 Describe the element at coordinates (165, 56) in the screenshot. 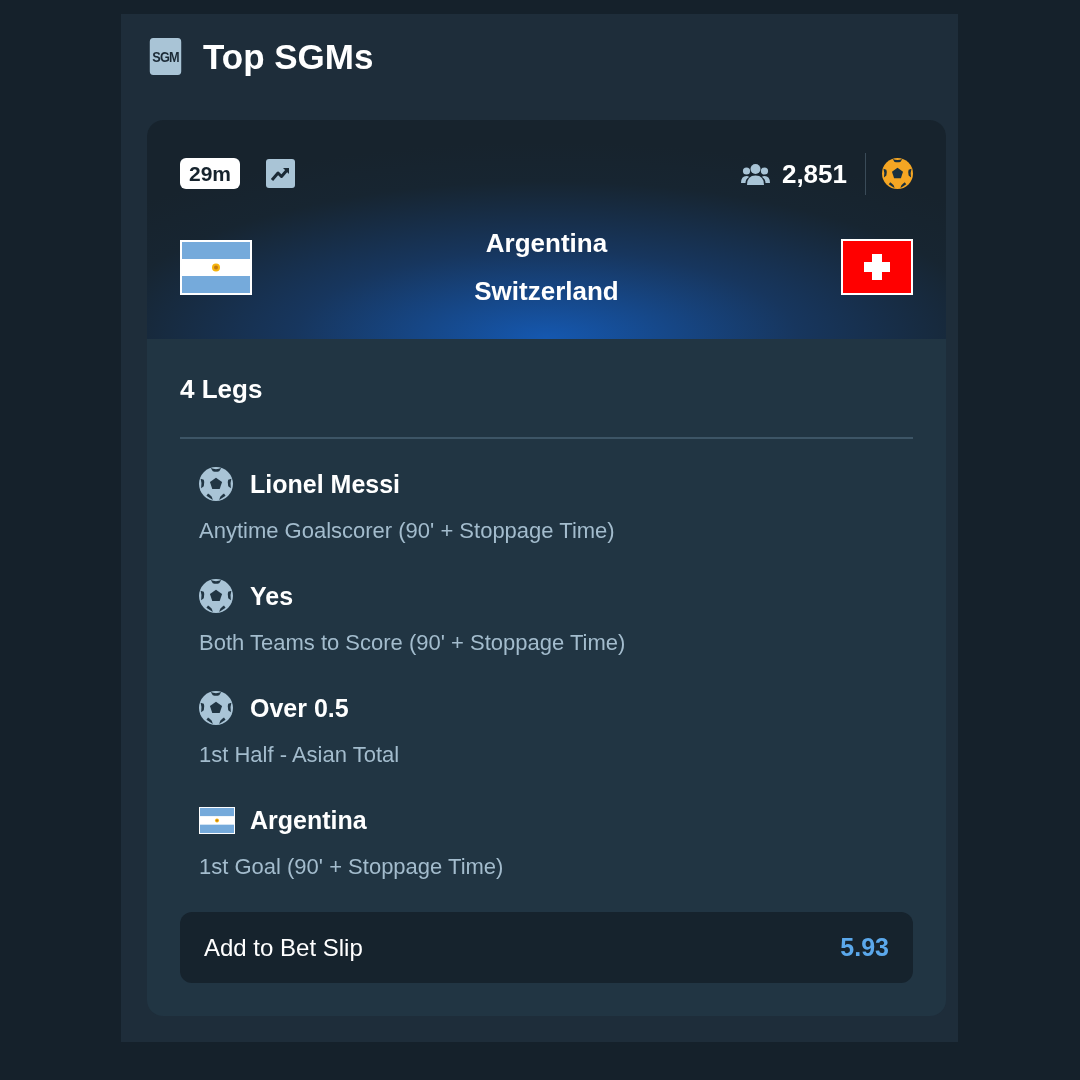

I see `sgm-logo-icon: SGM` at that location.